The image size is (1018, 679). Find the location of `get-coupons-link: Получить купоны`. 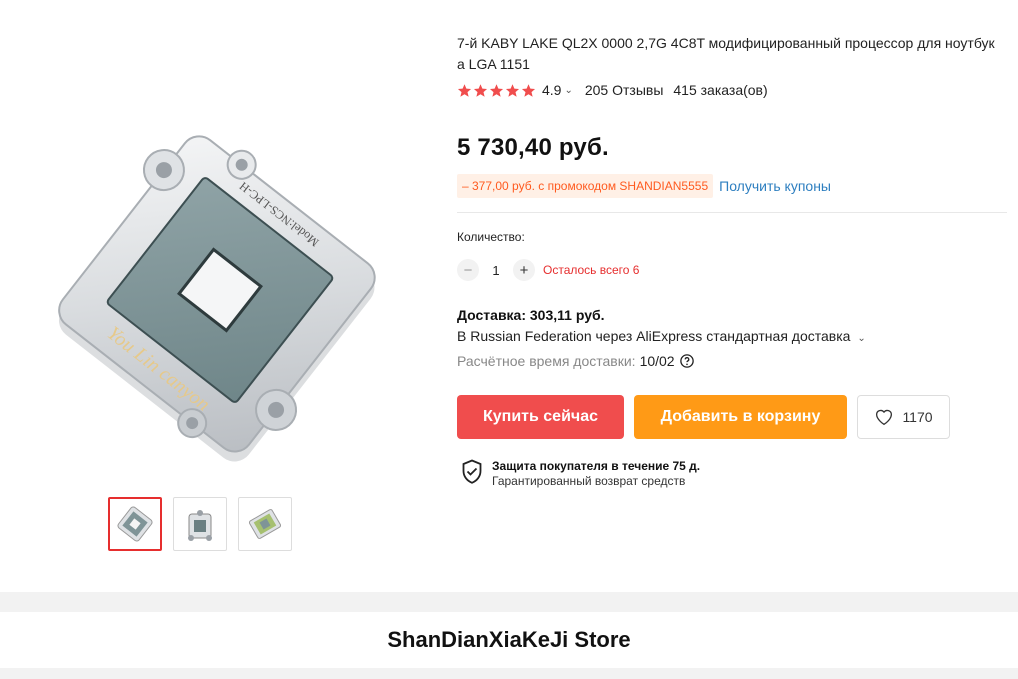

get-coupons-link: Получить купоны is located at coordinates (775, 186).